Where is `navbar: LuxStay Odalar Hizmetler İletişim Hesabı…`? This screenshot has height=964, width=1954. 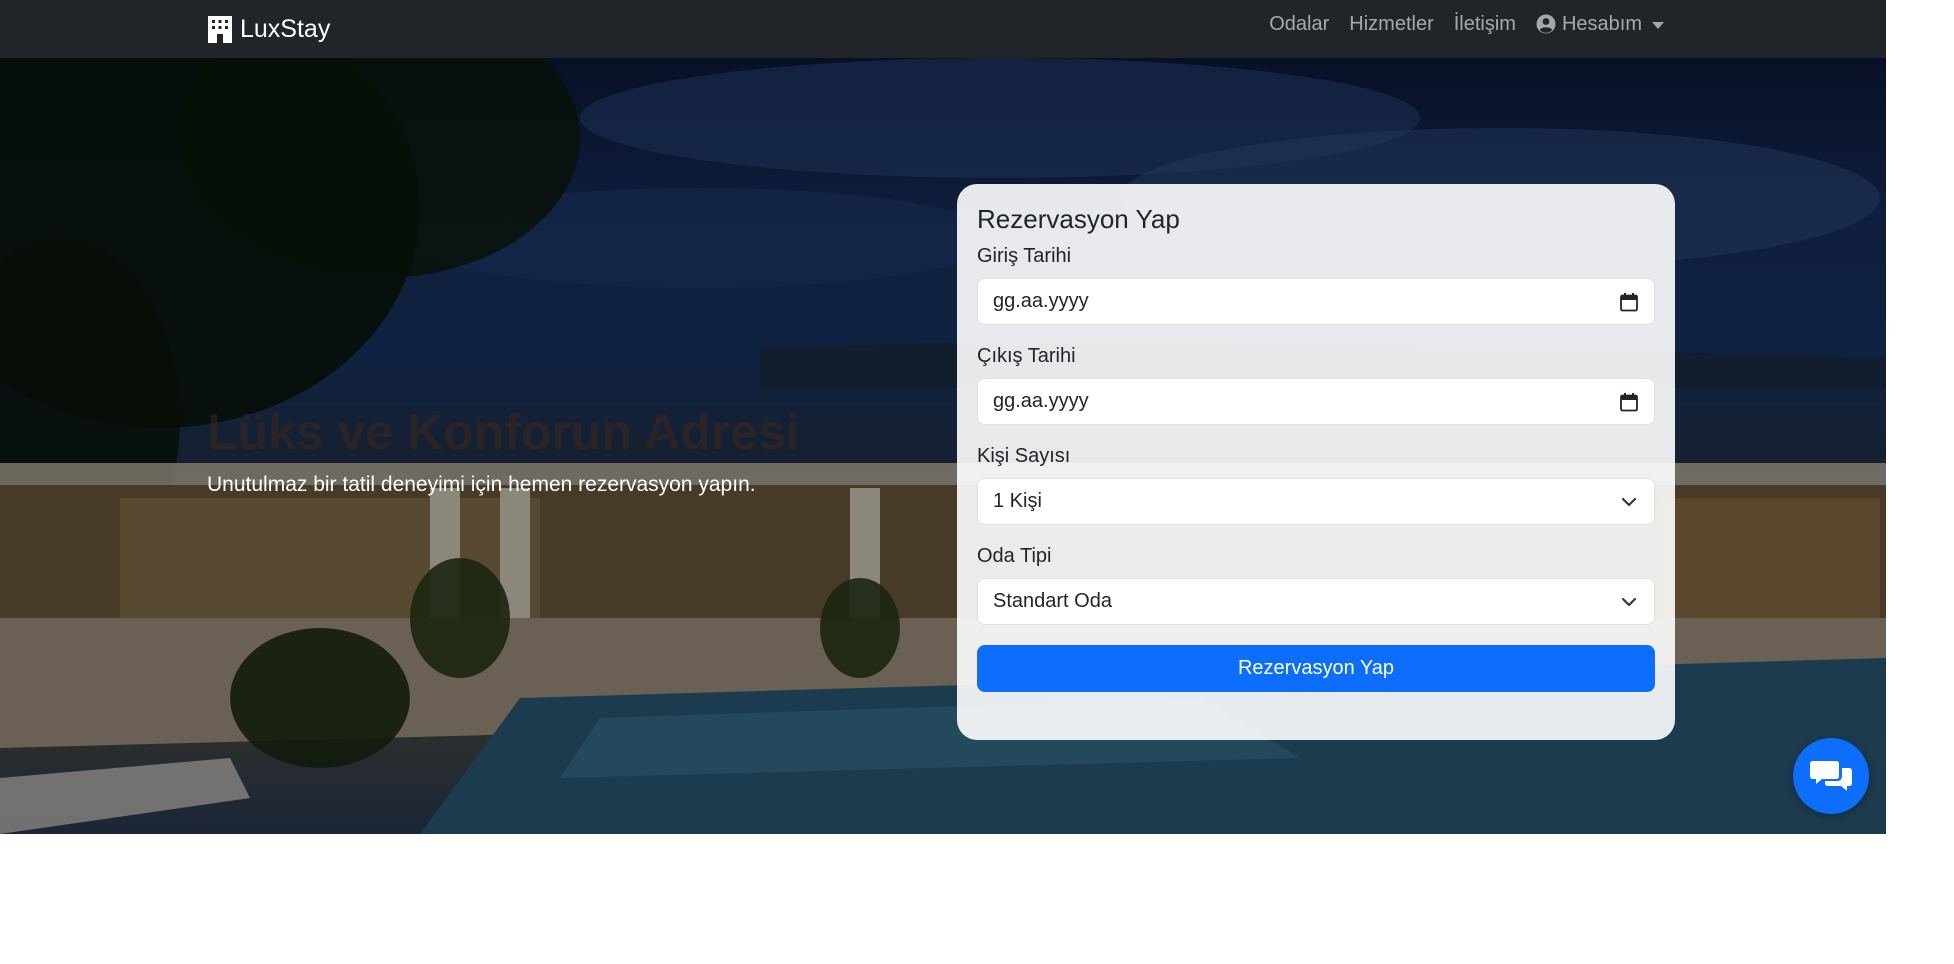
navbar: LuxStay Odalar Hizmetler İletişim Hesabı… is located at coordinates (943, 29).